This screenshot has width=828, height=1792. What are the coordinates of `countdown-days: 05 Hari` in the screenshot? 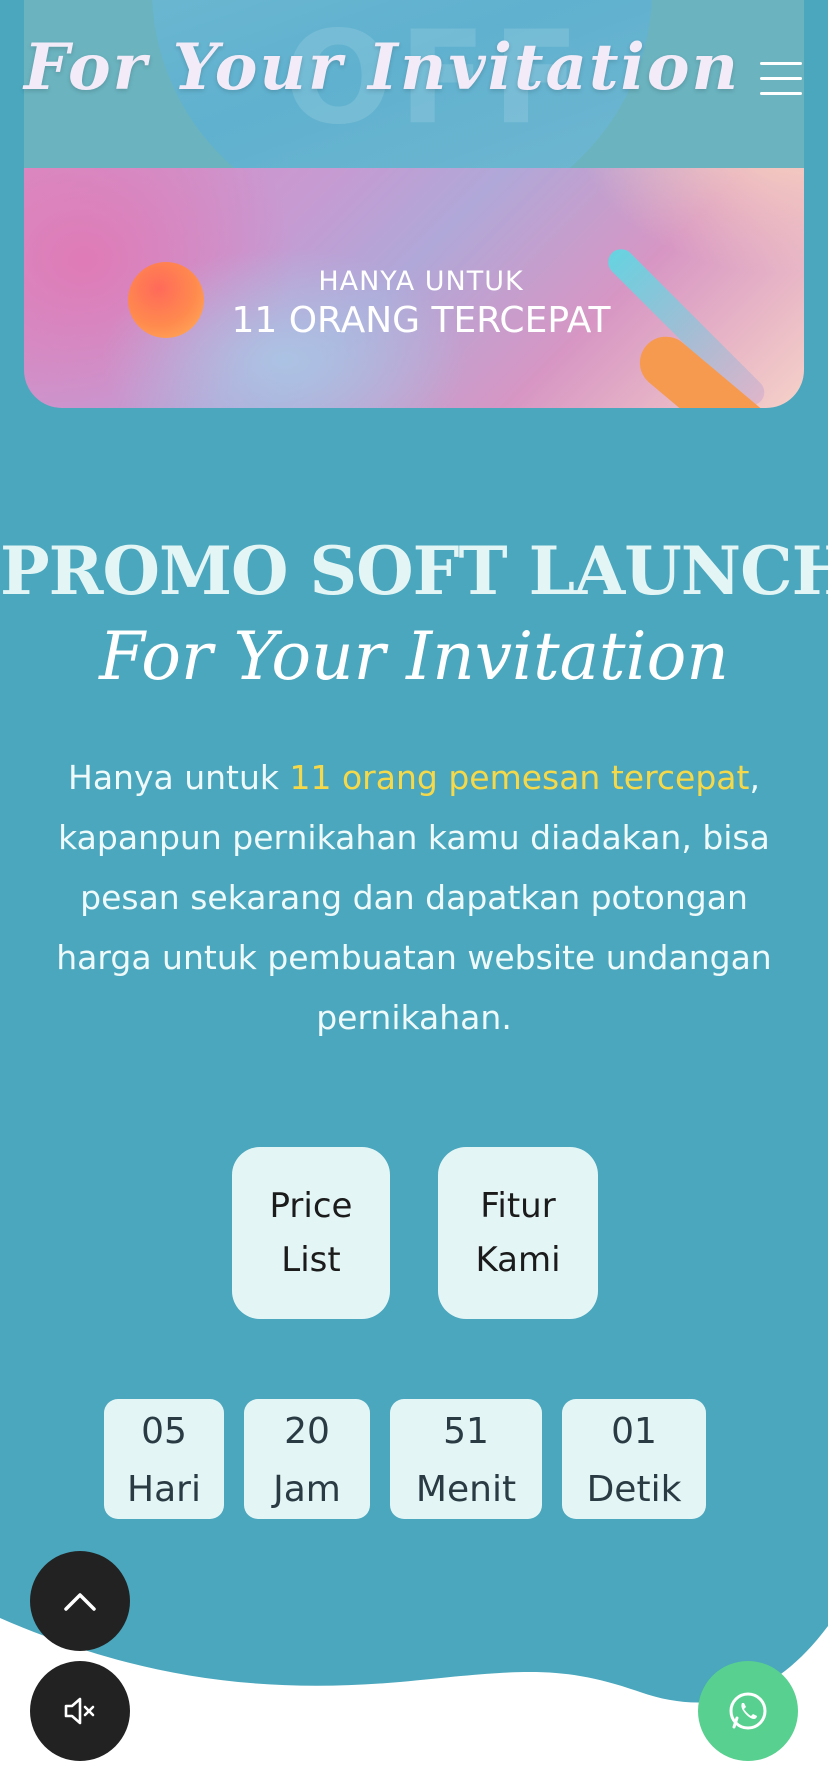 It's located at (164, 1459).